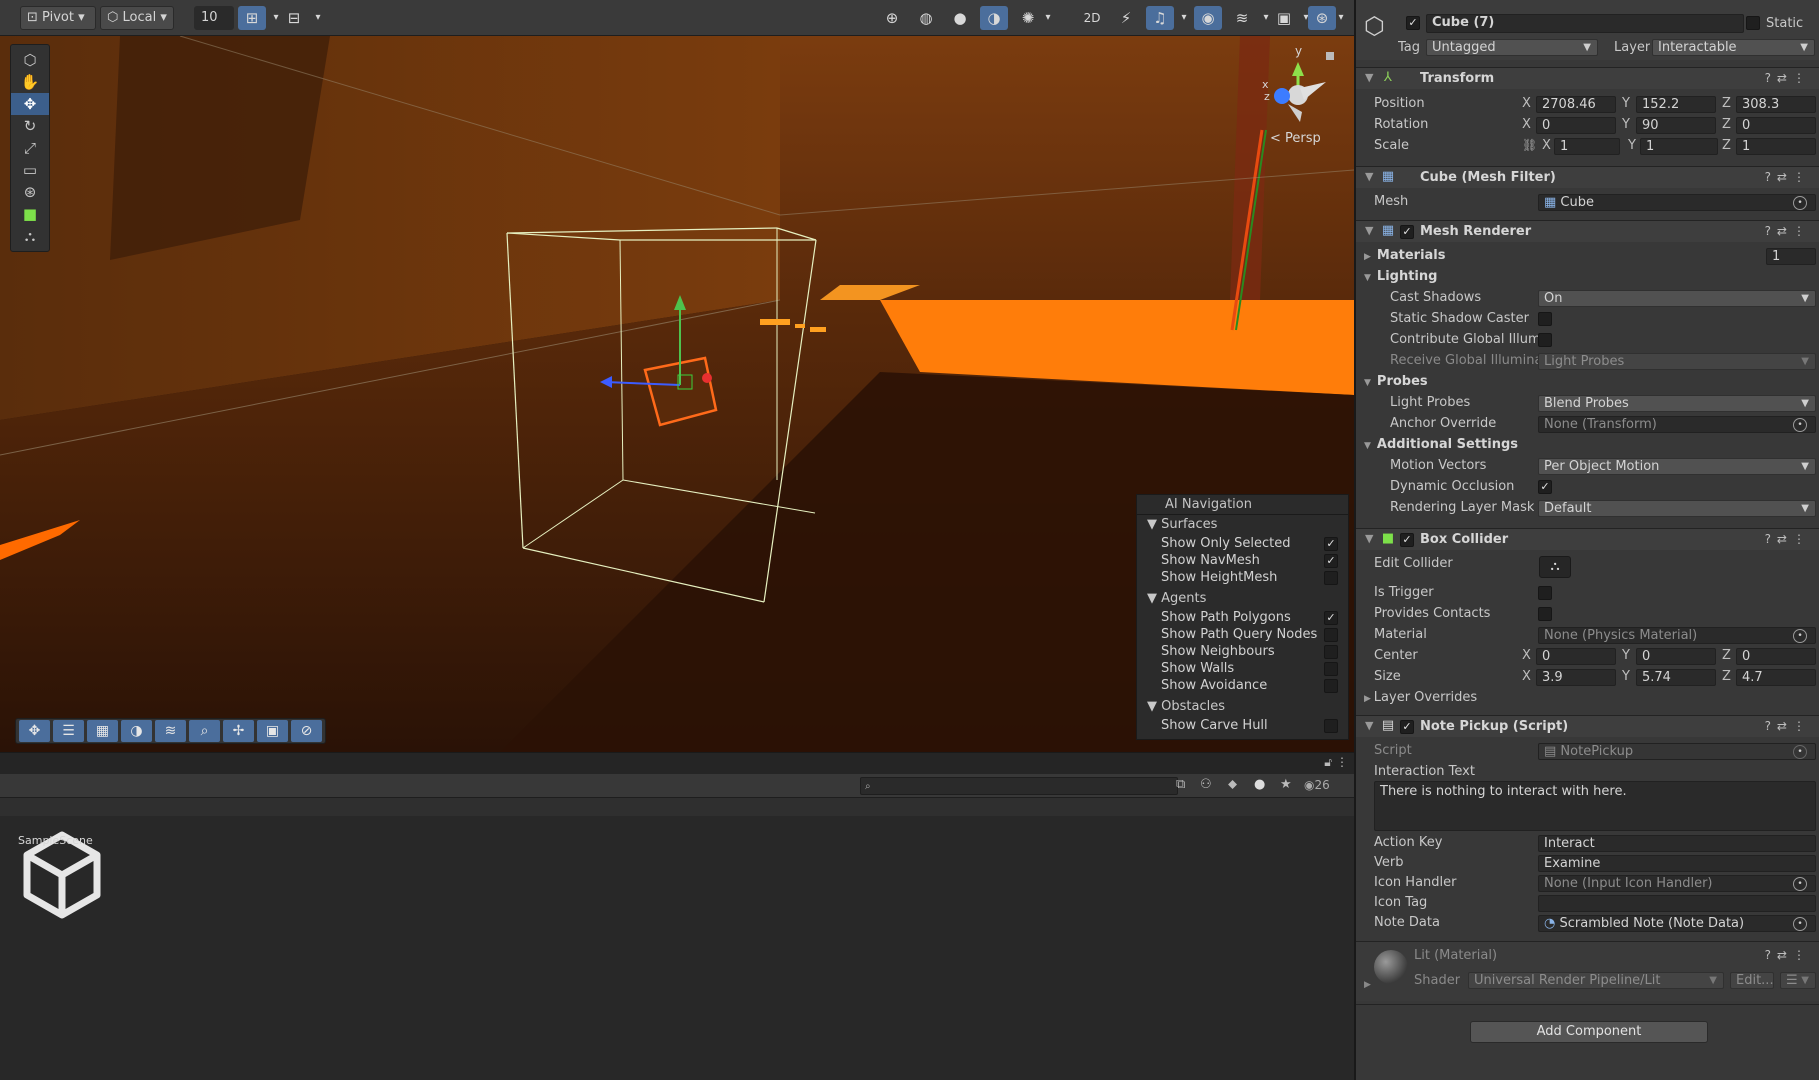 This screenshot has height=1080, width=1819. What do you see at coordinates (1298, 51) in the screenshot?
I see `gizmo-y-label: y` at bounding box center [1298, 51].